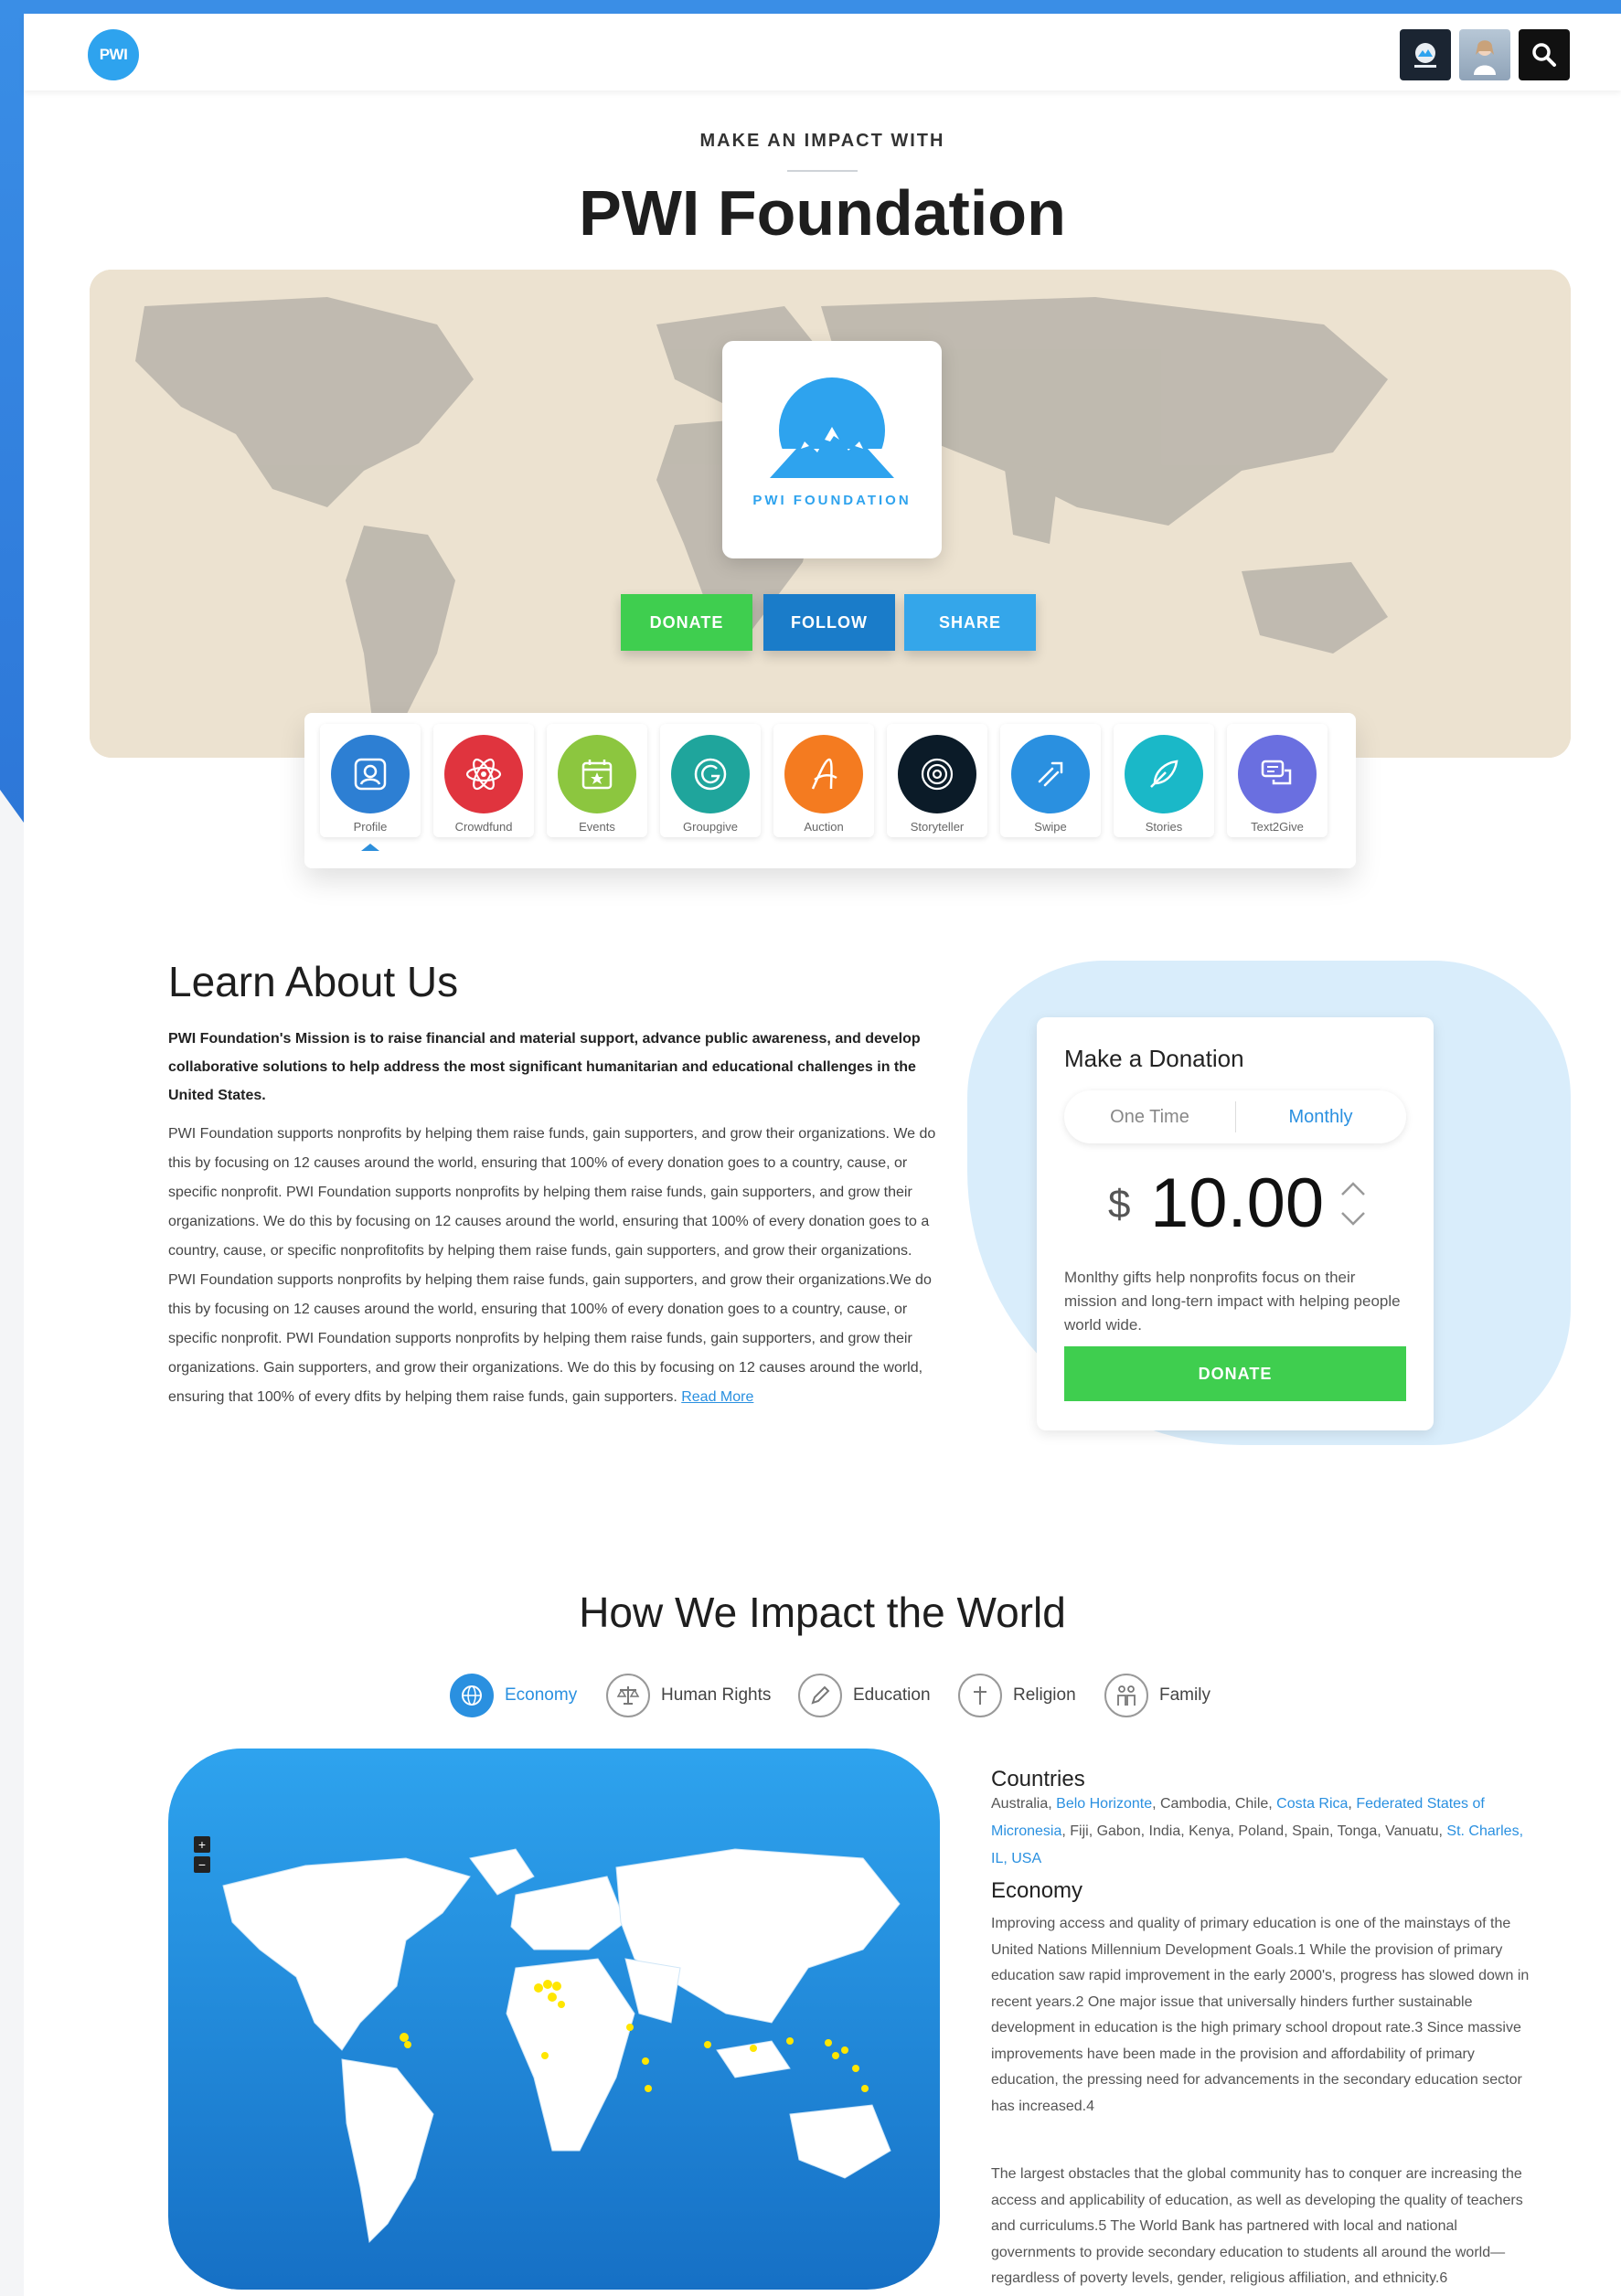  I want to click on avatar-org-icon, so click(1425, 55).